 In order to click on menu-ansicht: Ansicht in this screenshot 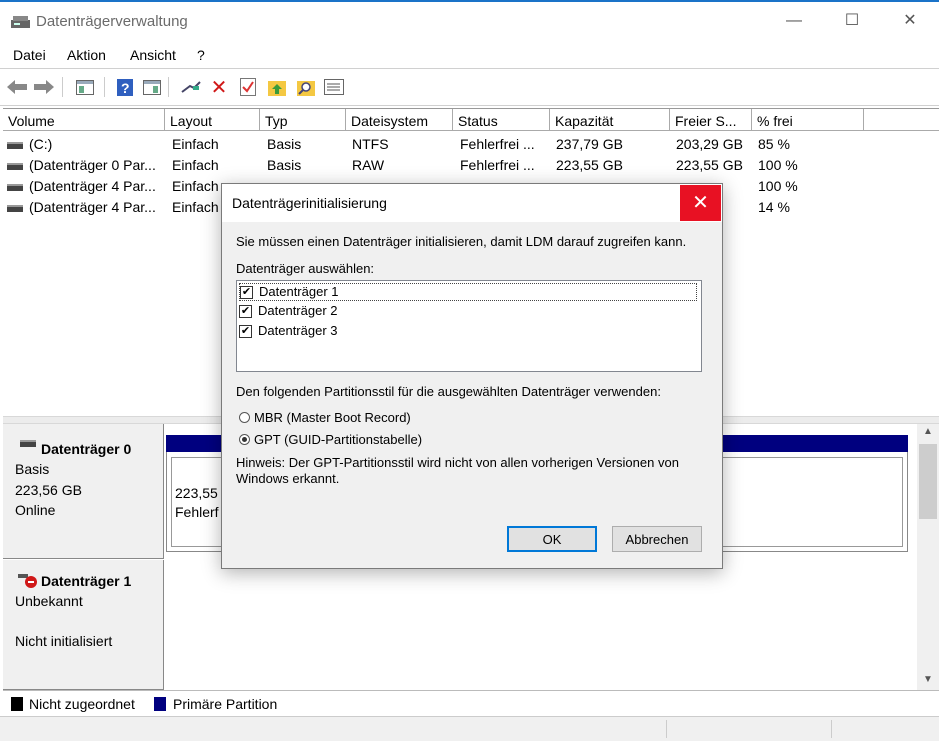, I will do `click(153, 55)`.